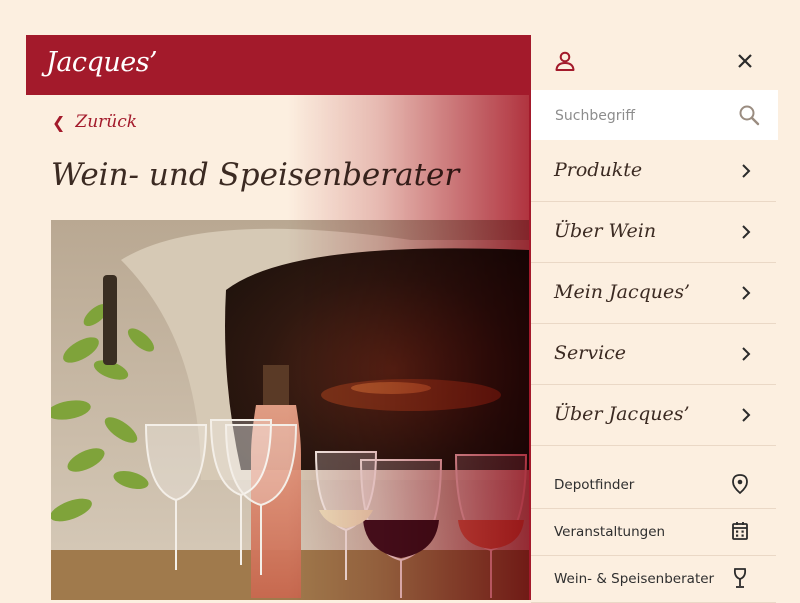 The image size is (800, 603). What do you see at coordinates (255, 175) in the screenshot?
I see `page-title: Wein- und Speisenberater` at bounding box center [255, 175].